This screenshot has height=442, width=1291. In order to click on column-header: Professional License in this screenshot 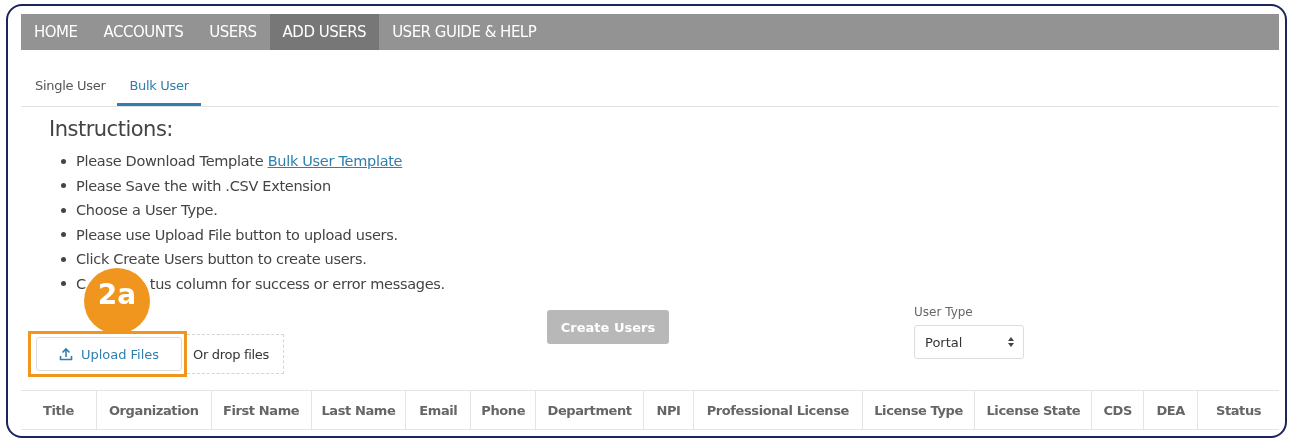, I will do `click(777, 410)`.